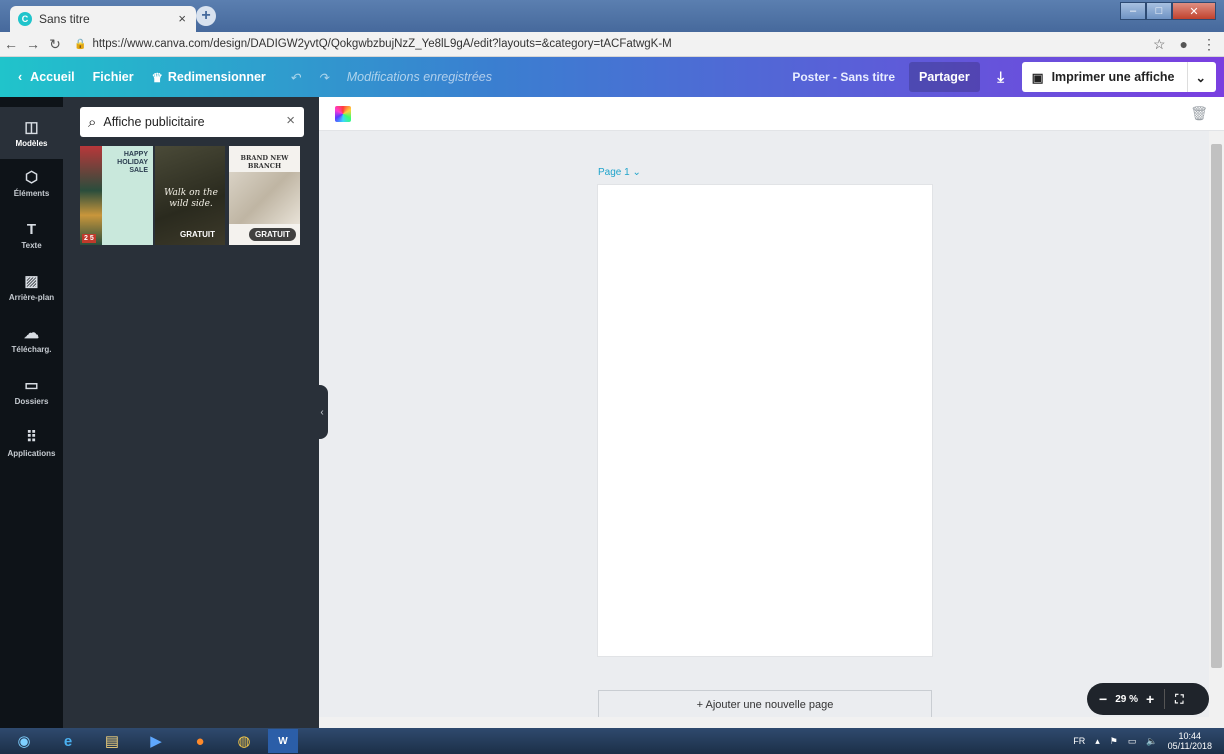 The width and height of the screenshot is (1224, 754). Describe the element at coordinates (1097, 741) in the screenshot. I see `tray-arrow-icon: ▴` at that location.